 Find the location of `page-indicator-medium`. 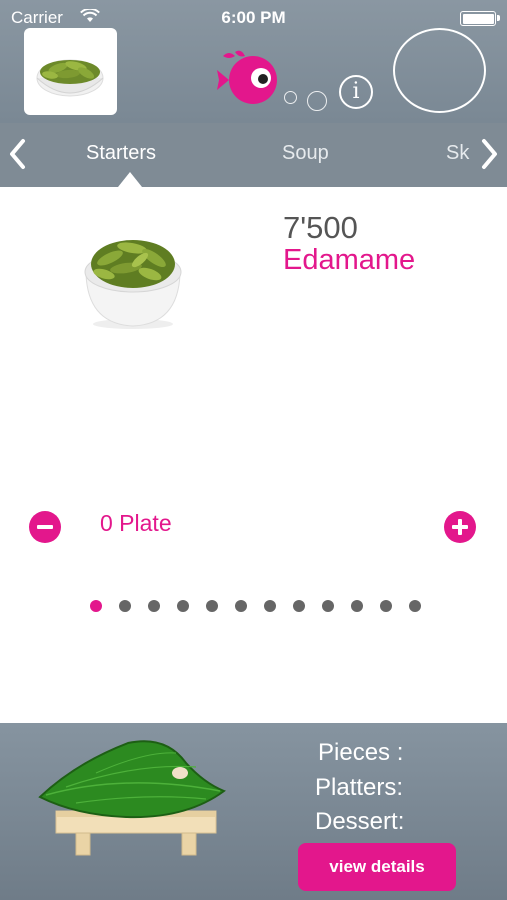

page-indicator-medium is located at coordinates (317, 101).